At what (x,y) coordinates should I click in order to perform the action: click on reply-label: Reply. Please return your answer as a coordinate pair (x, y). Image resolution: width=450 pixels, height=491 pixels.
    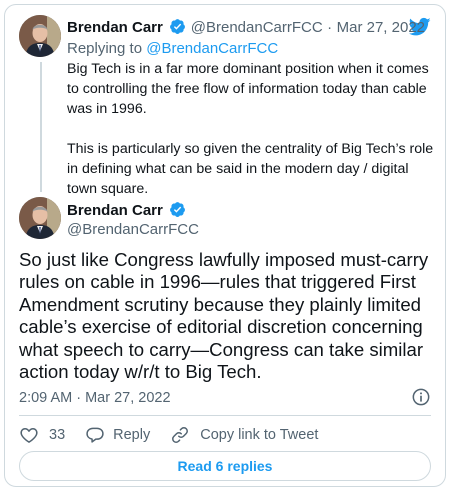
    Looking at the image, I should click on (132, 435).